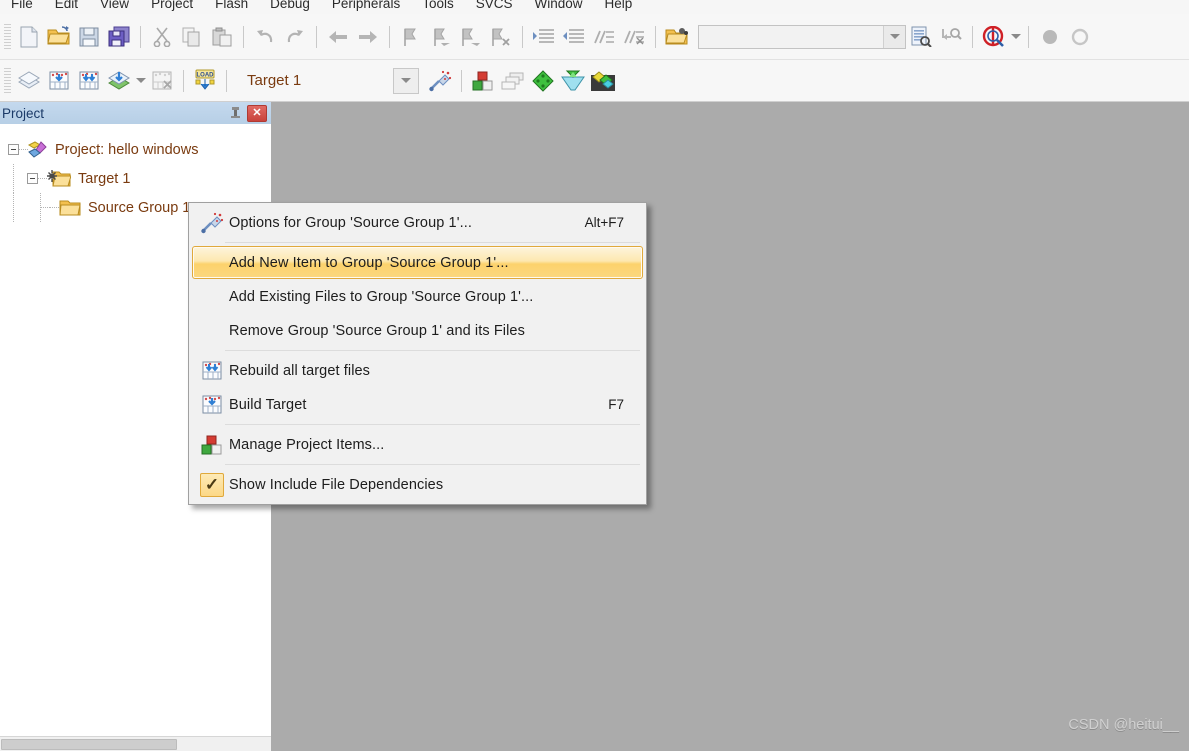 The width and height of the screenshot is (1189, 751). I want to click on components-icon, so click(543, 81).